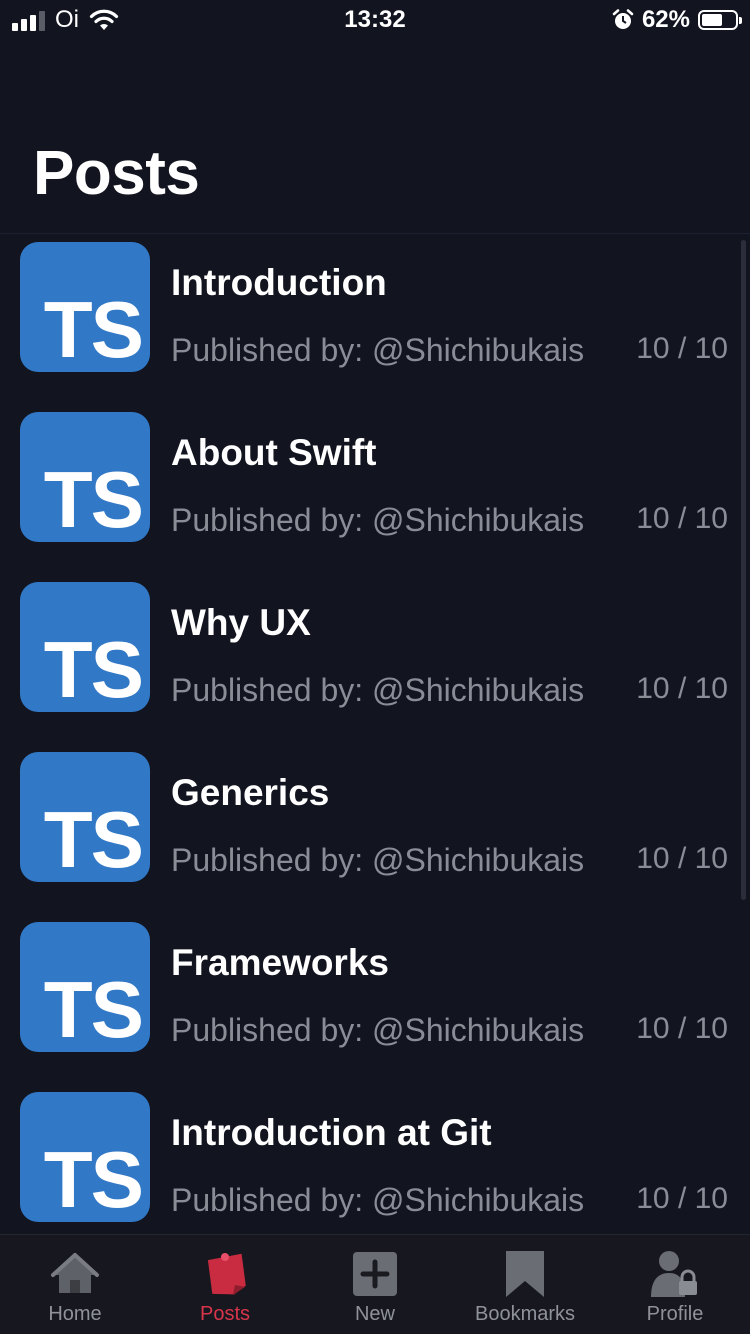 This screenshot has width=750, height=1334. I want to click on tab-profile: Profile, so click(675, 1284).